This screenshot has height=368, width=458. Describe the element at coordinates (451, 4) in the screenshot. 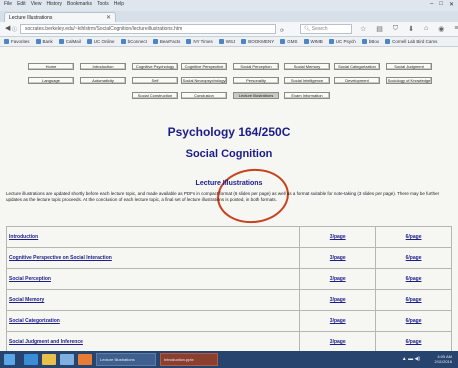

I see `close-window-button: ✕` at that location.